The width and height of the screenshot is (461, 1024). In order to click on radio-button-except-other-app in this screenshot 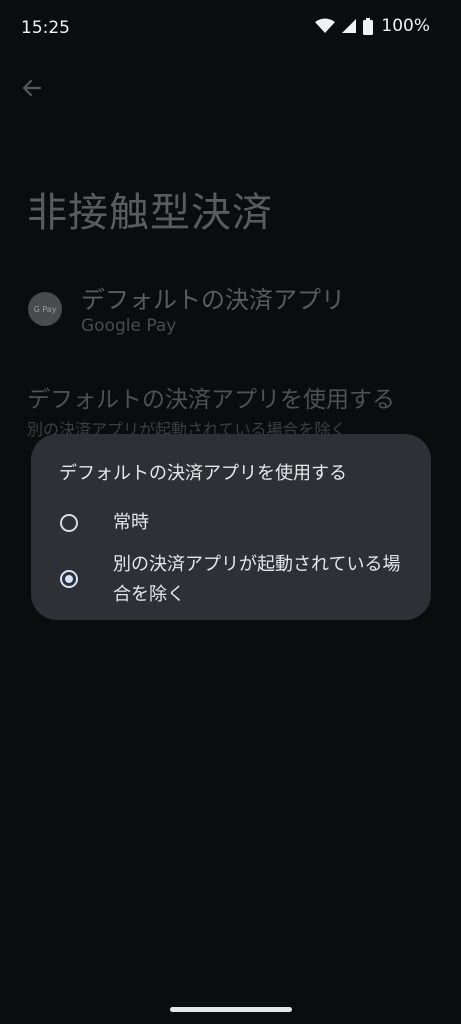, I will do `click(69, 579)`.